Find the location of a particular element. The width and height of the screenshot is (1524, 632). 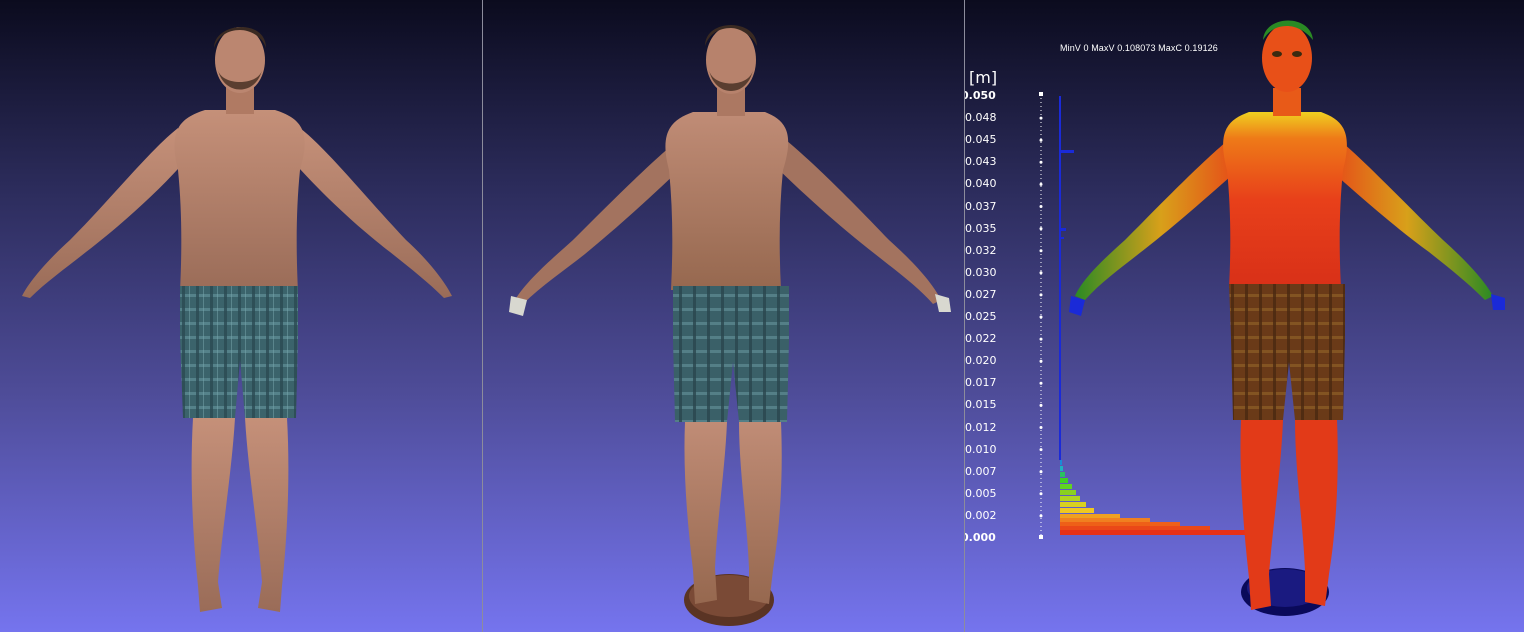

quality-histogram is located at coordinates (1155, 497).